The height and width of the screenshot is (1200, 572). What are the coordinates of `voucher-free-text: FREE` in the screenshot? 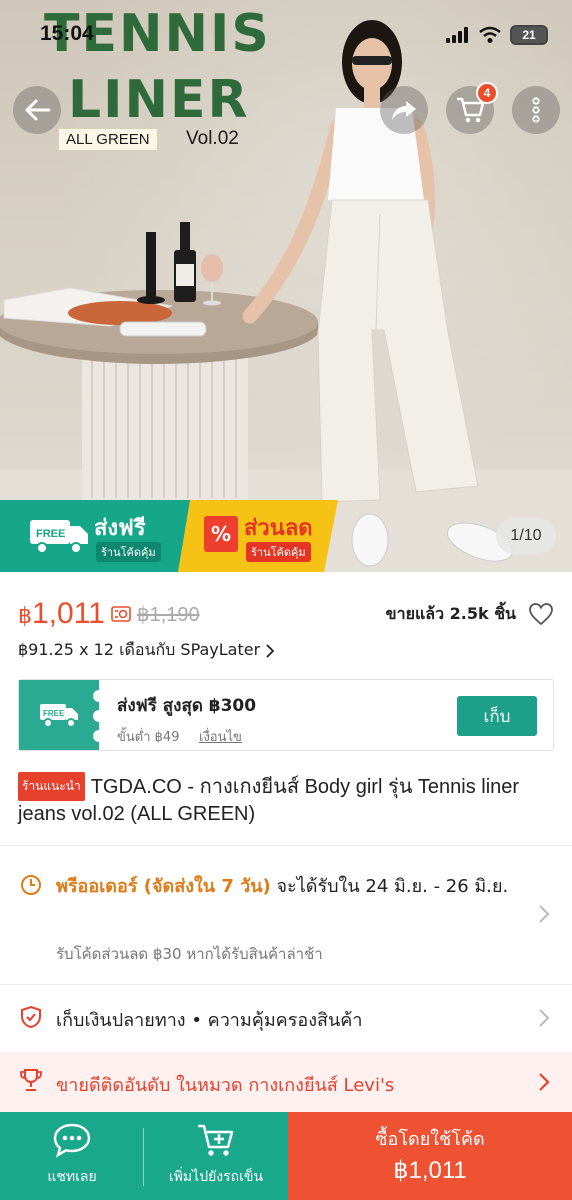 It's located at (54, 713).